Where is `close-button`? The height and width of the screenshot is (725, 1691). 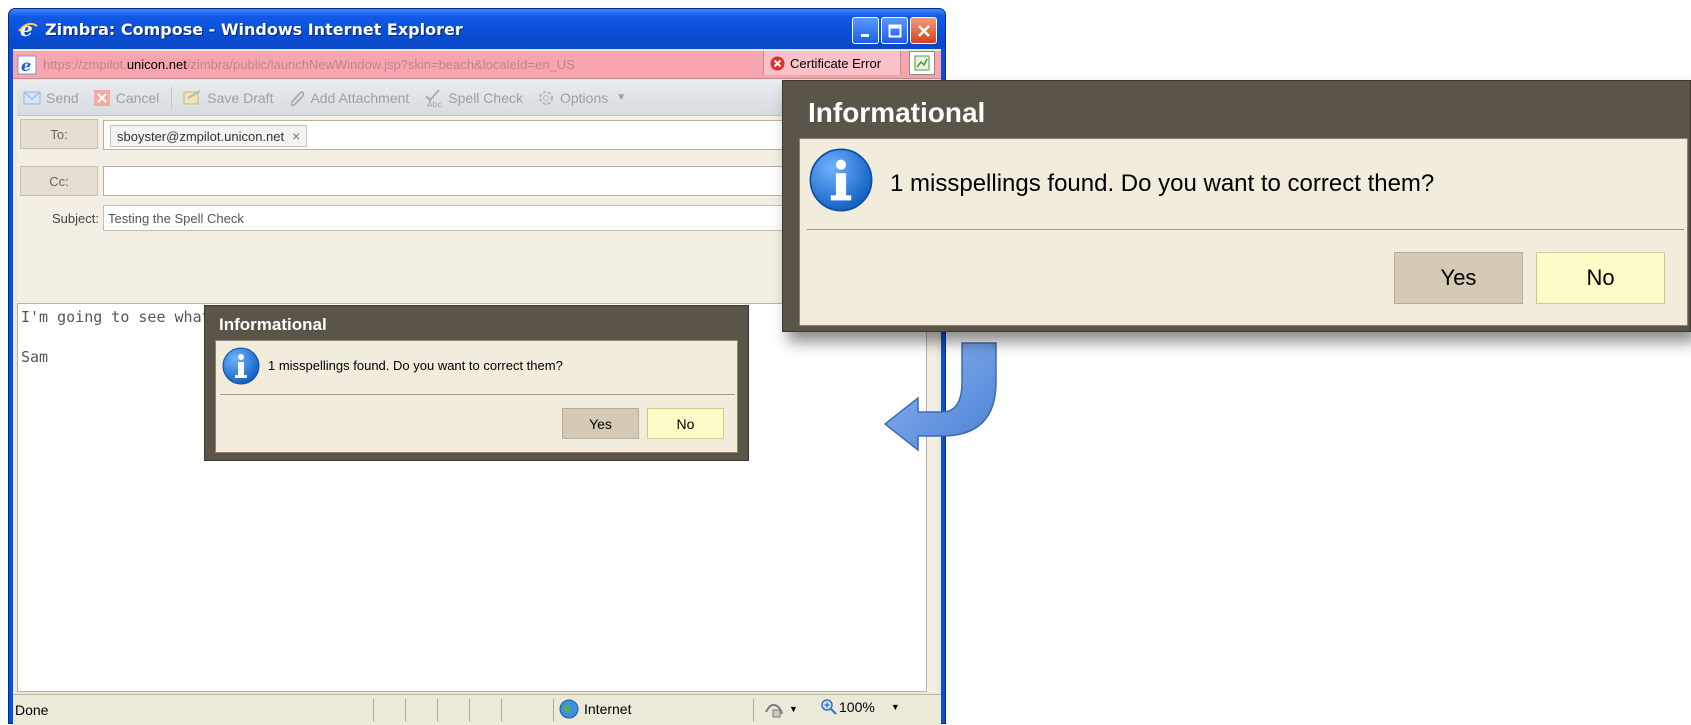
close-button is located at coordinates (923, 30).